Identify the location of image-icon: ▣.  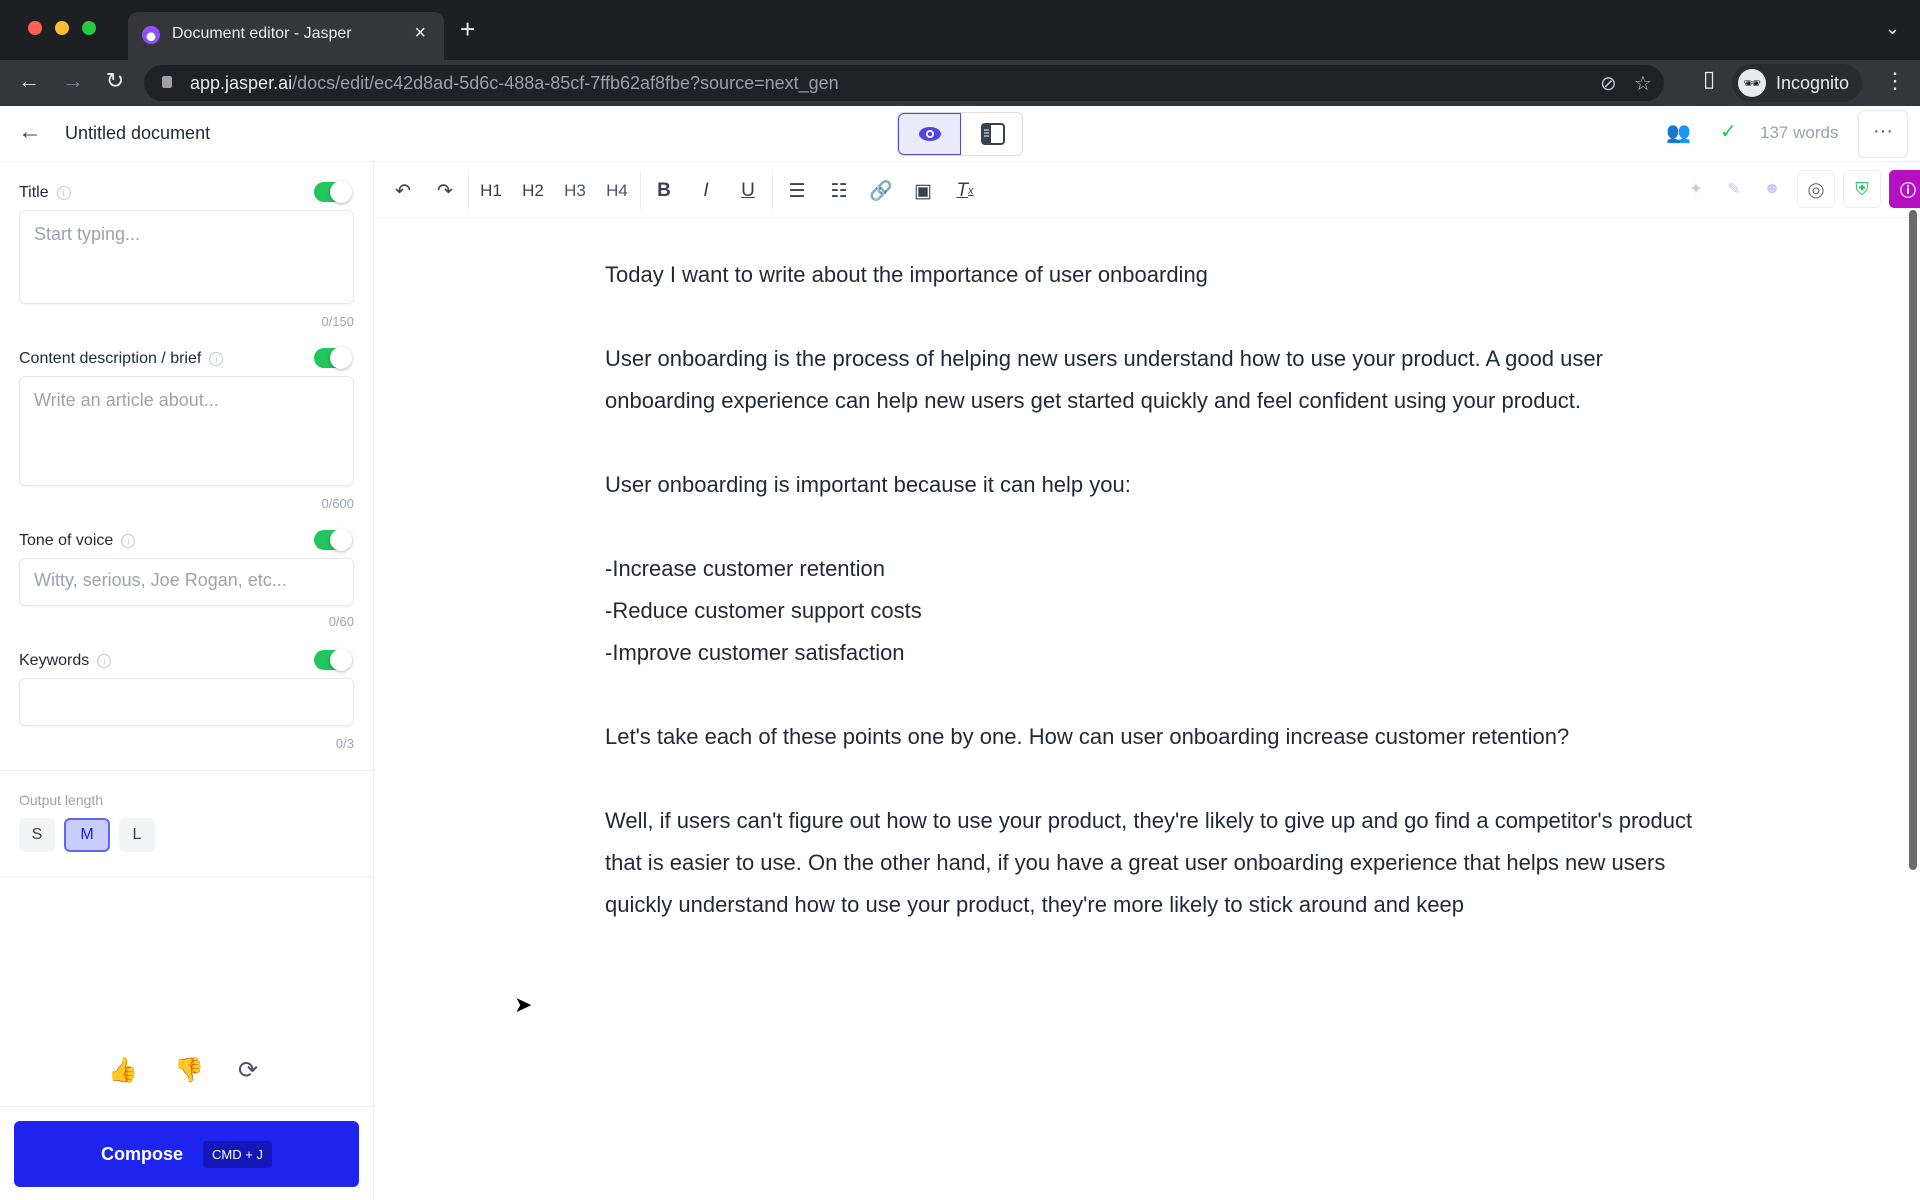
(923, 191).